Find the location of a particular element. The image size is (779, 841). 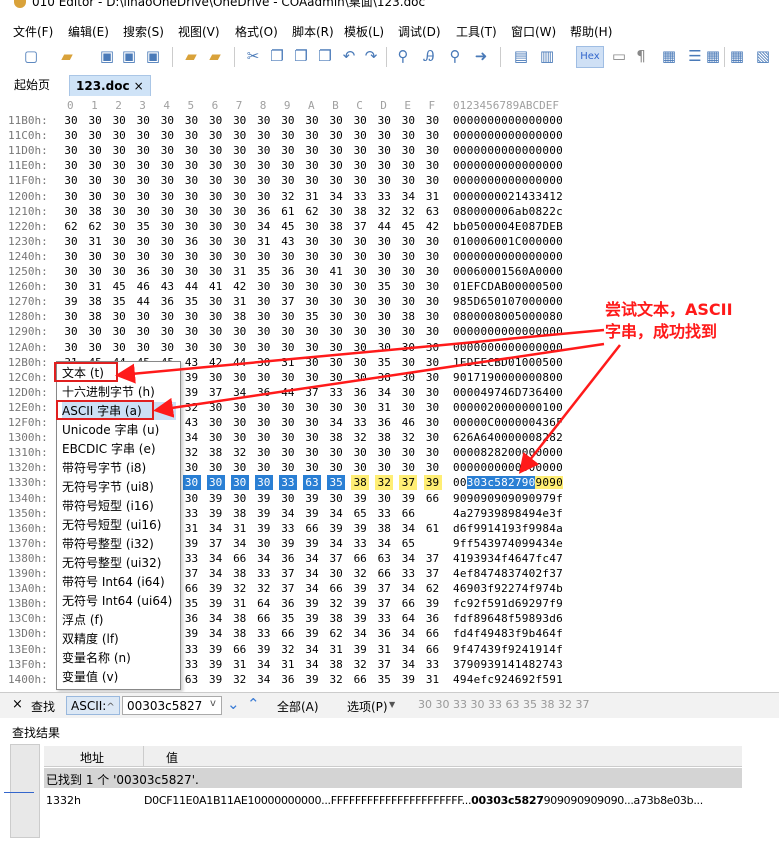

find-type-select: ASCII:^ is located at coordinates (93, 705).